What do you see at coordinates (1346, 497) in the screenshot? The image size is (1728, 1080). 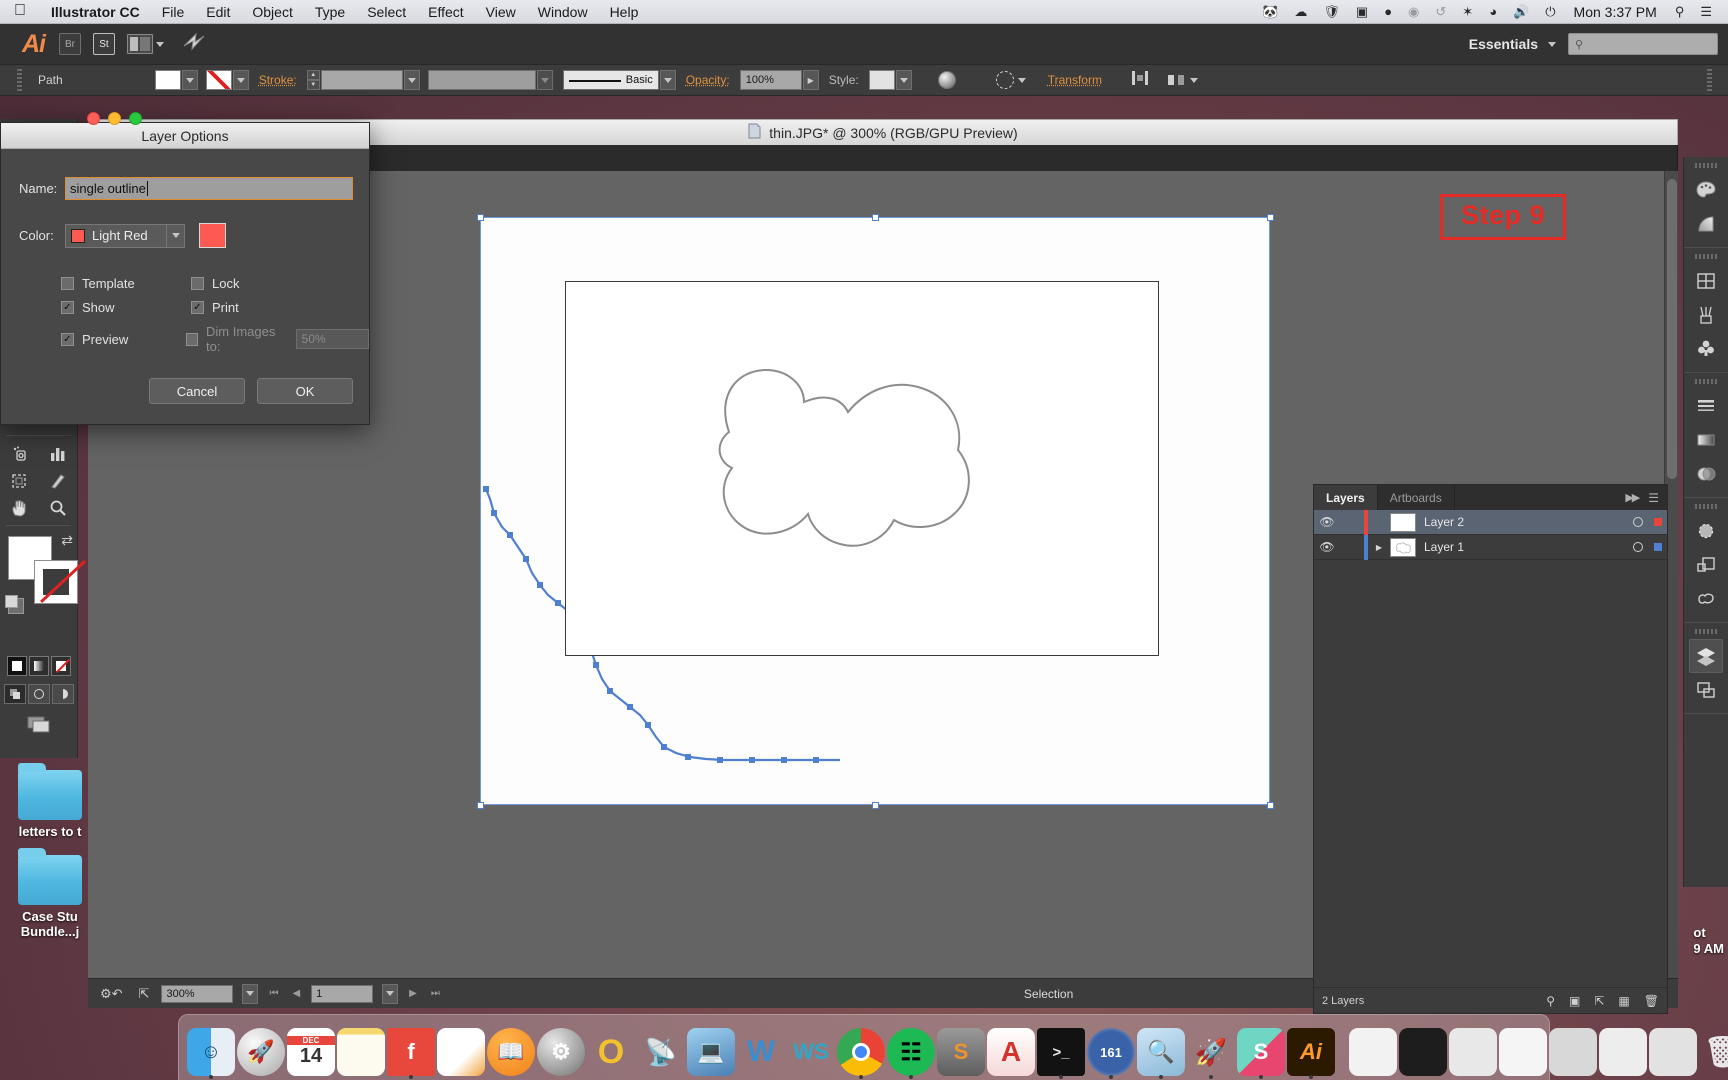 I see `tab-layers: Layers` at bounding box center [1346, 497].